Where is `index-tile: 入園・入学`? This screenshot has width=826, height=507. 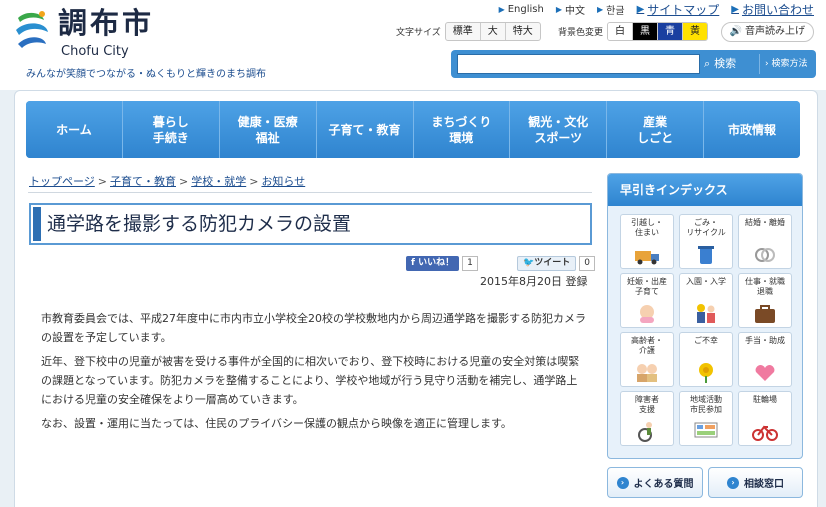
index-tile: 入園・入学 is located at coordinates (706, 300).